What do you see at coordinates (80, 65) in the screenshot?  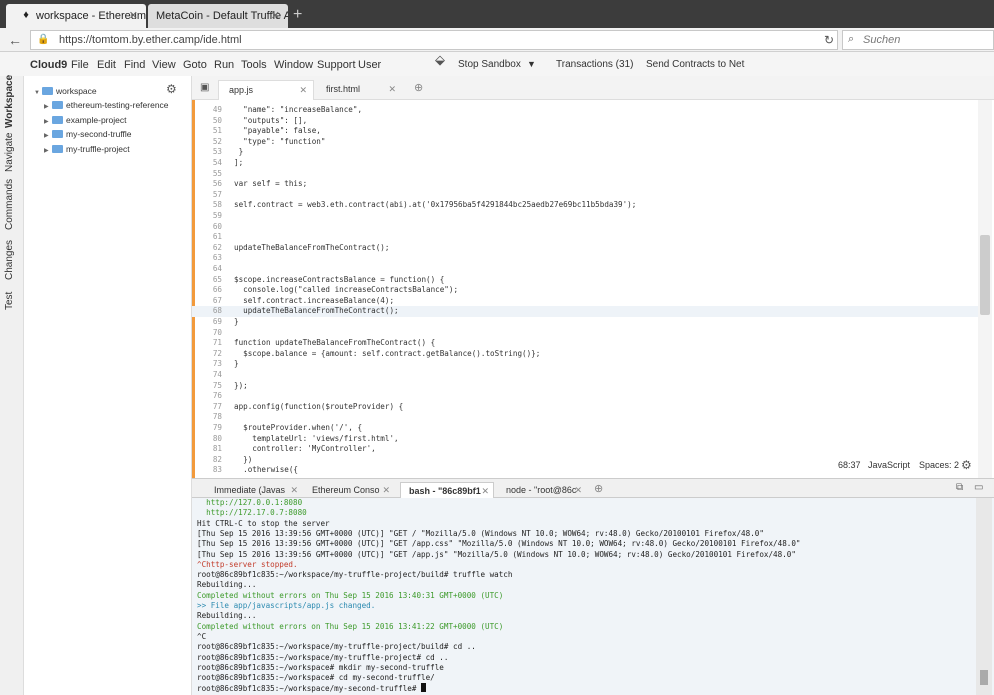 I see `menu-file: File` at bounding box center [80, 65].